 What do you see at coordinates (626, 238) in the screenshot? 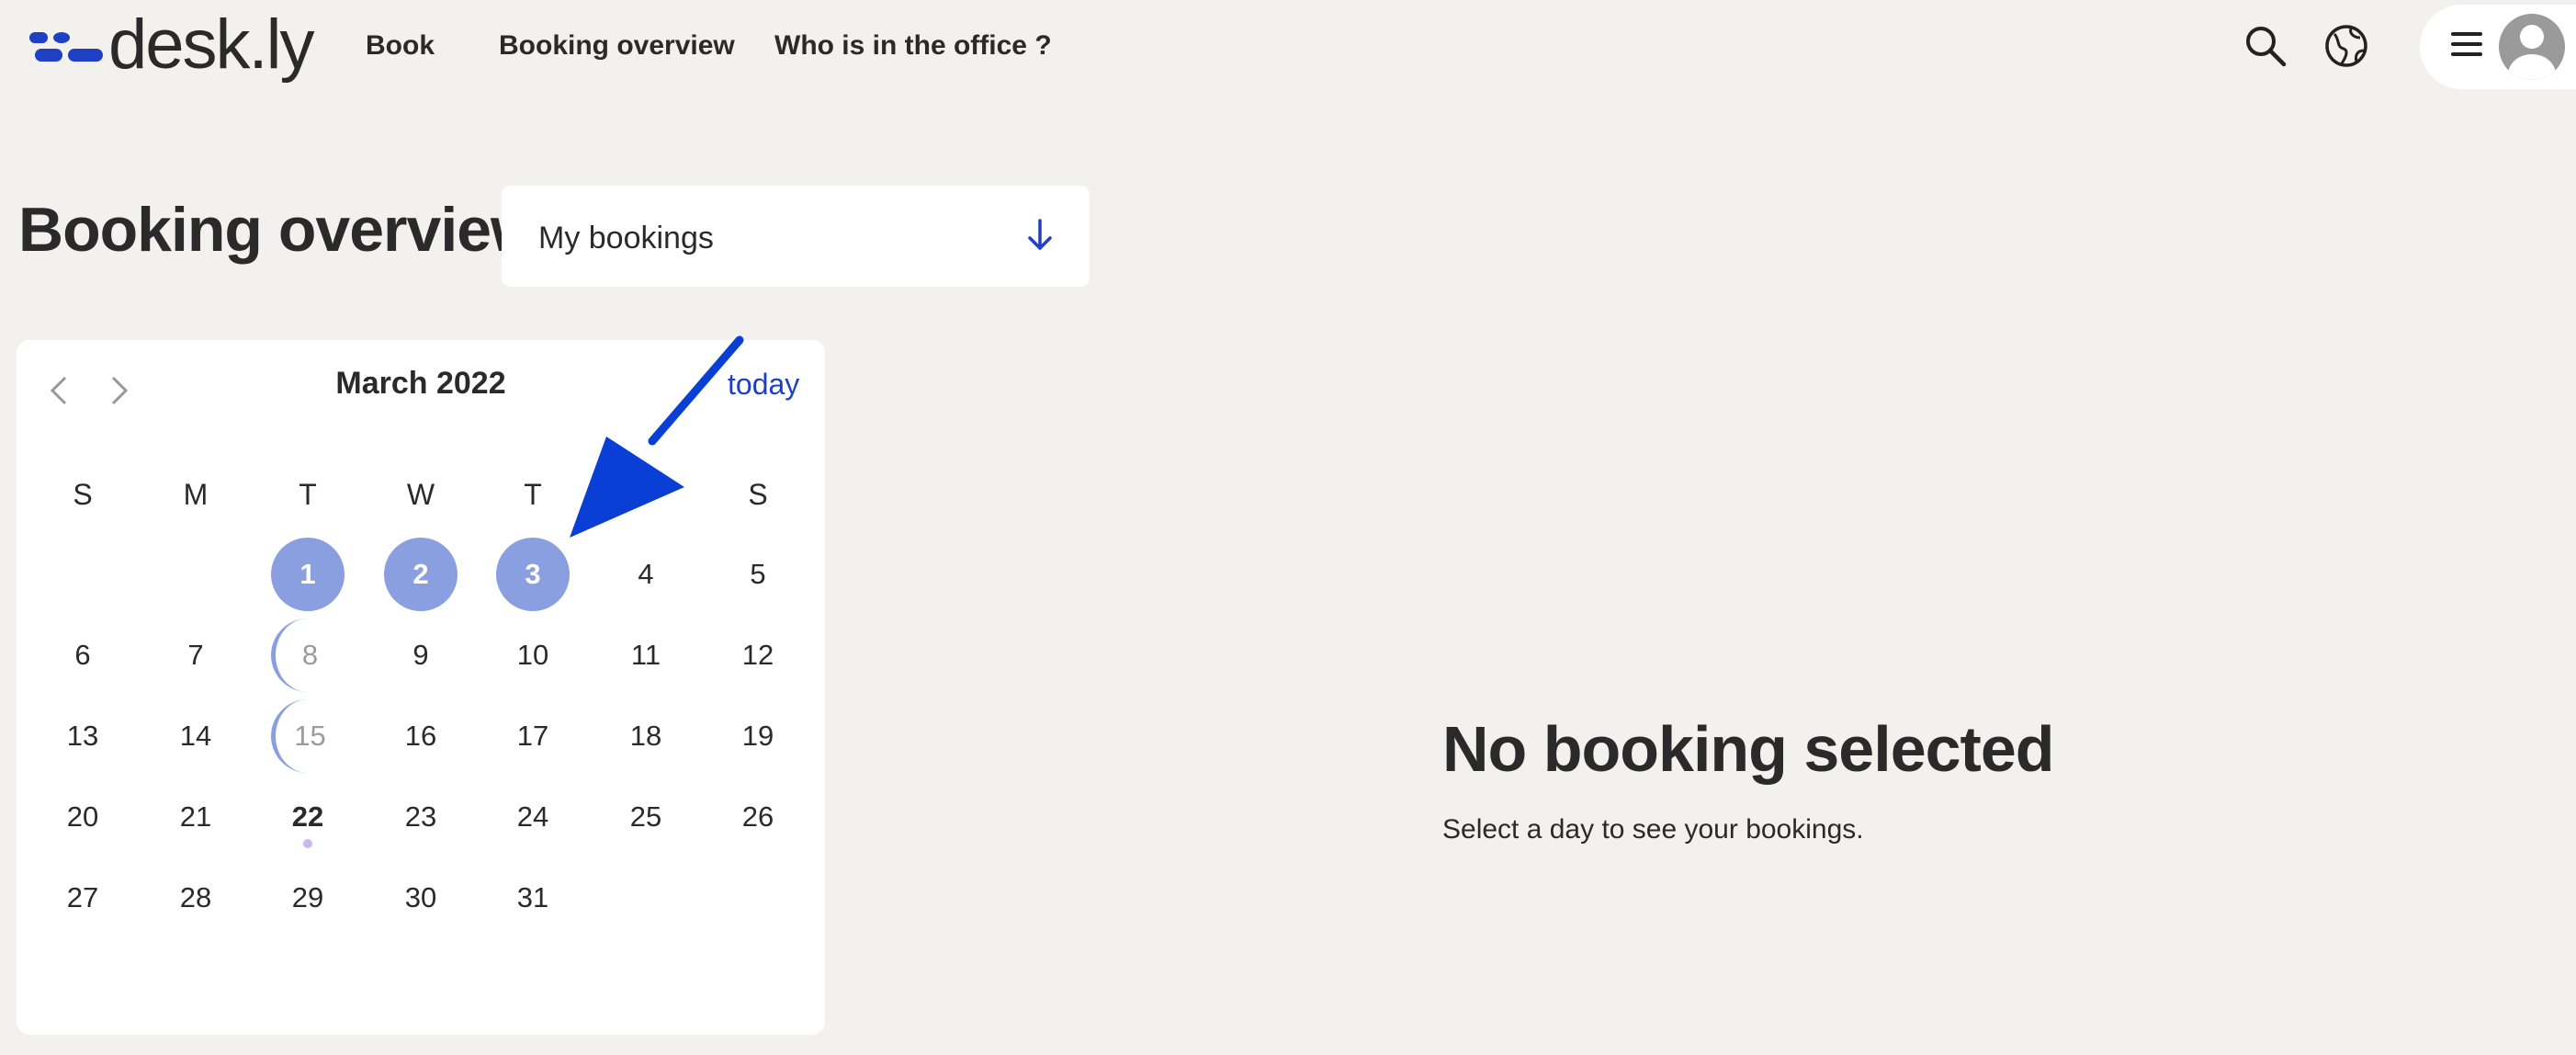
I see `dropdown-value: My bookings` at bounding box center [626, 238].